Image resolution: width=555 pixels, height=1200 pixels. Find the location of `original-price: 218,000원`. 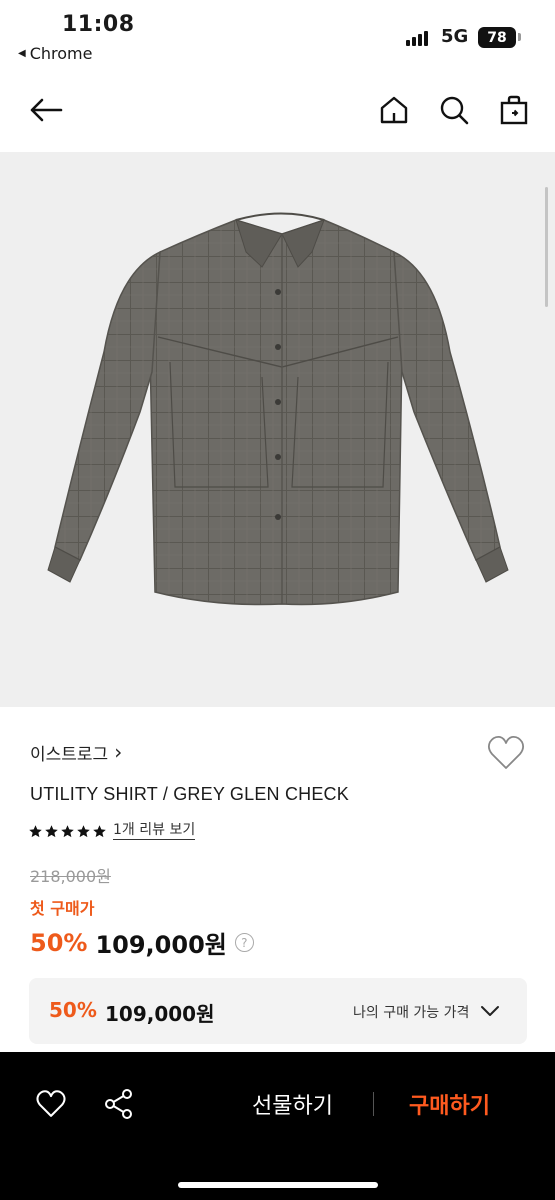

original-price: 218,000원 is located at coordinates (70, 876).